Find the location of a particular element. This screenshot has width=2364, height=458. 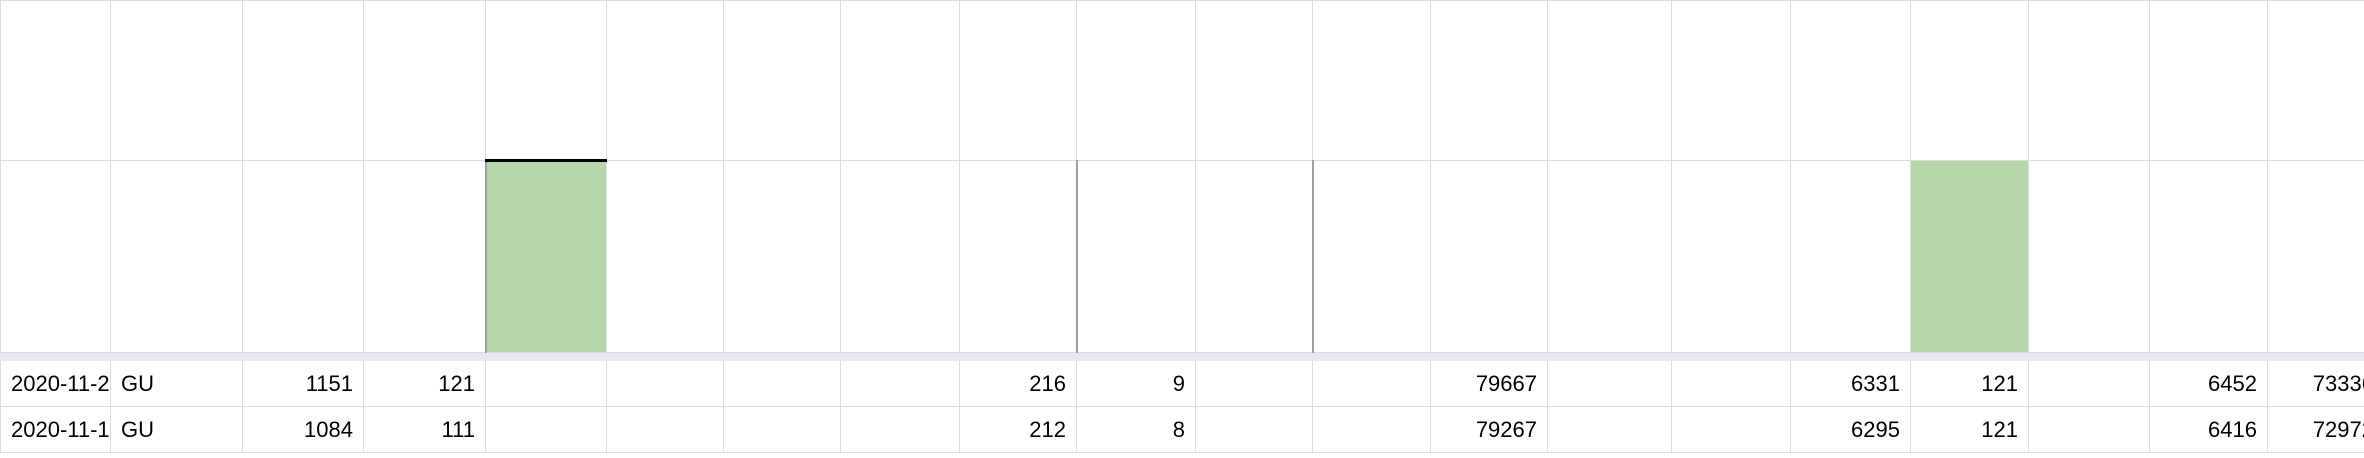

frozen-row-divider is located at coordinates (1182, 356).